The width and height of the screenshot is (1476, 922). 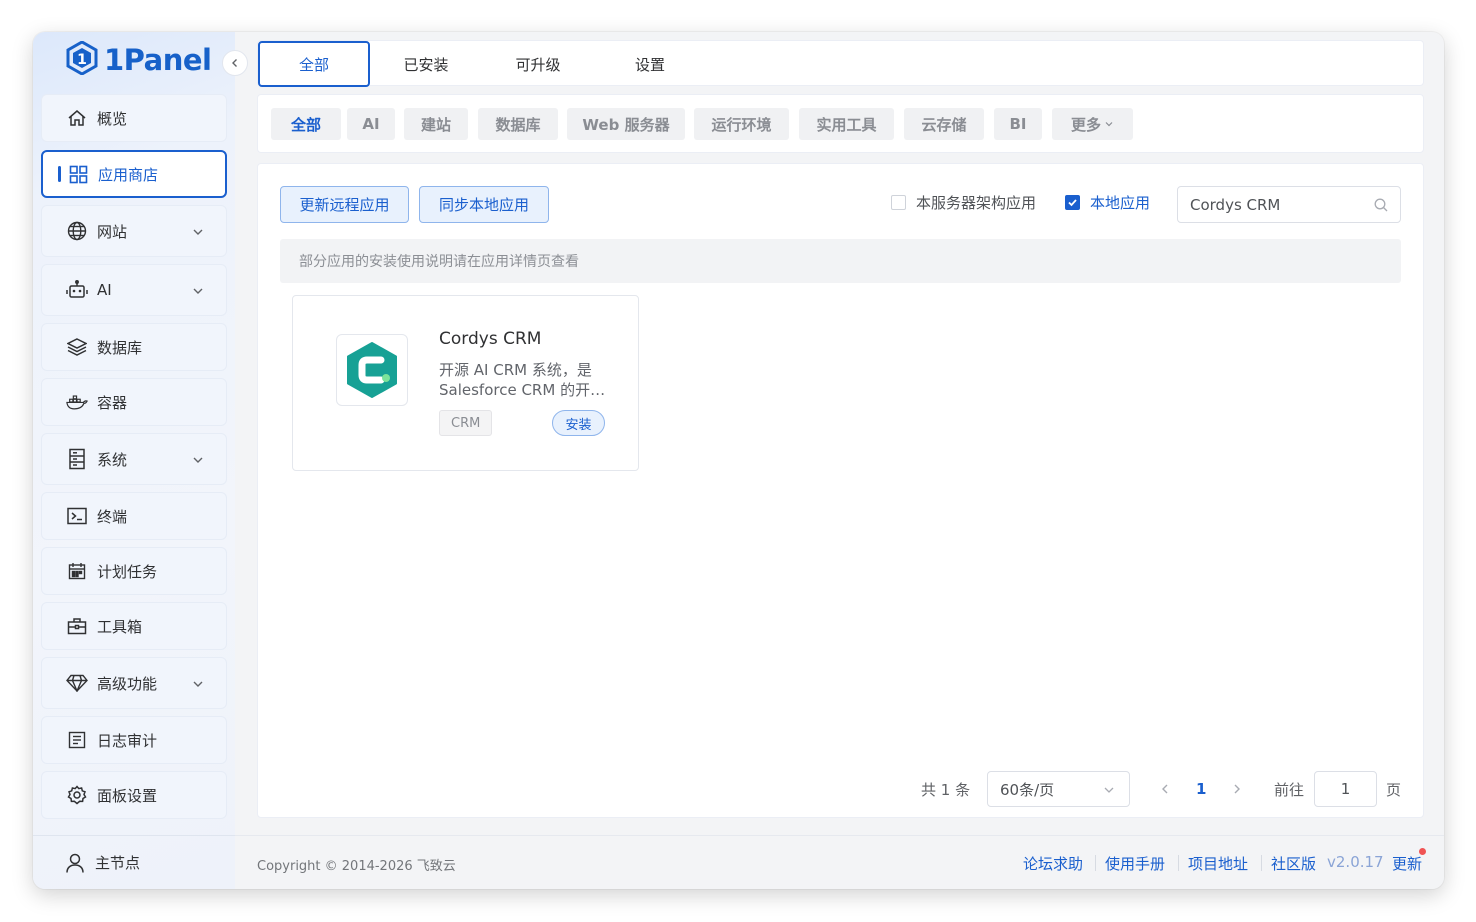 What do you see at coordinates (436, 124) in the screenshot?
I see `category-website: 建站` at bounding box center [436, 124].